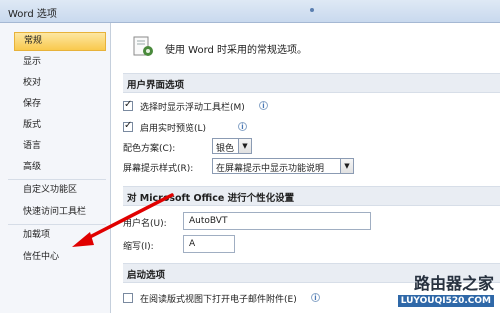 The height and width of the screenshot is (313, 500). I want to click on watermark-url: LUYOUQI520.COM, so click(445, 301).